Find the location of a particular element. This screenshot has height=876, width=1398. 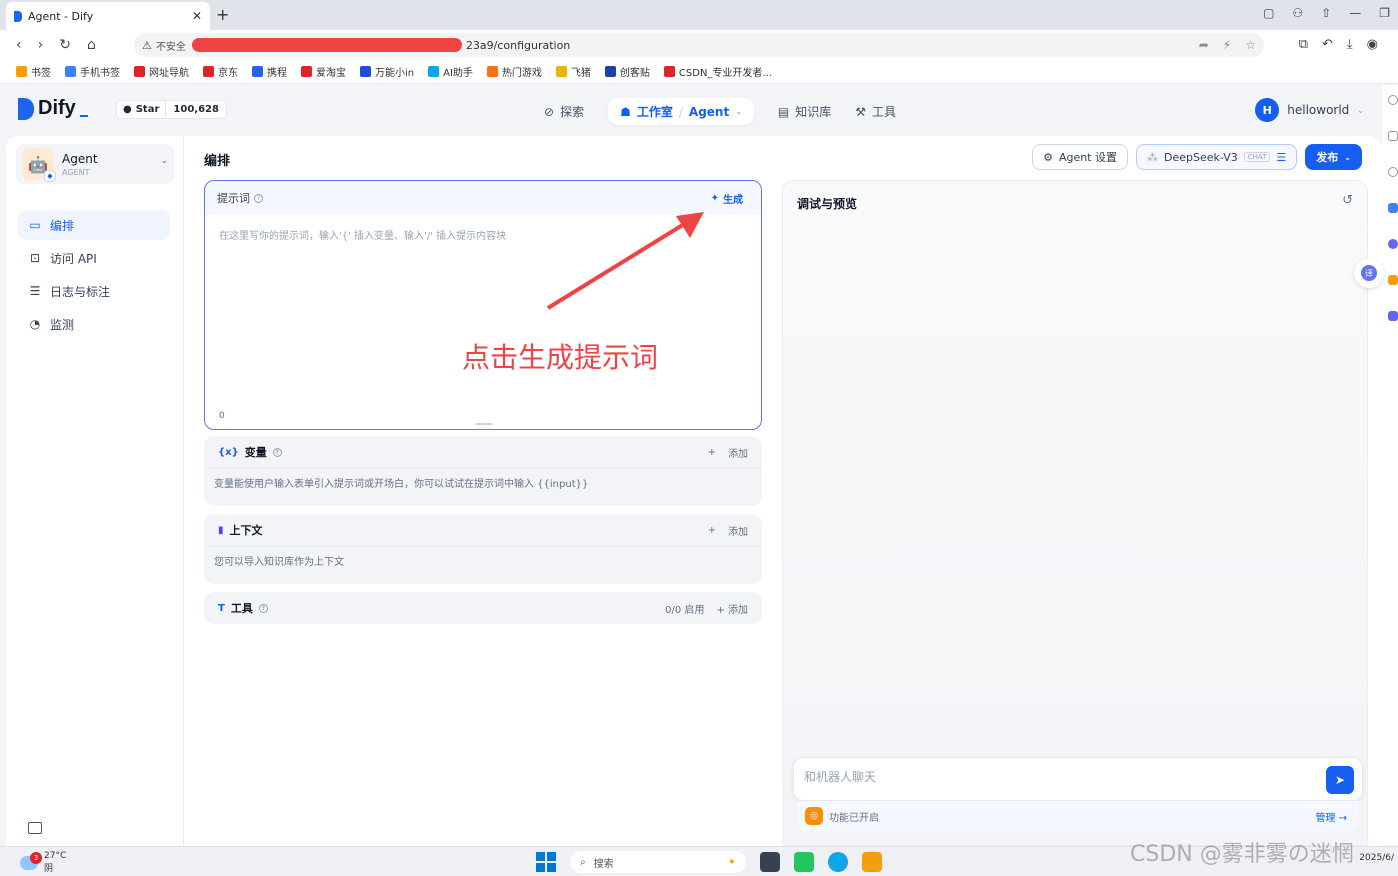

model-selector: ⁂ DeepSeek-V3 CHAT ☰ is located at coordinates (1217, 157).